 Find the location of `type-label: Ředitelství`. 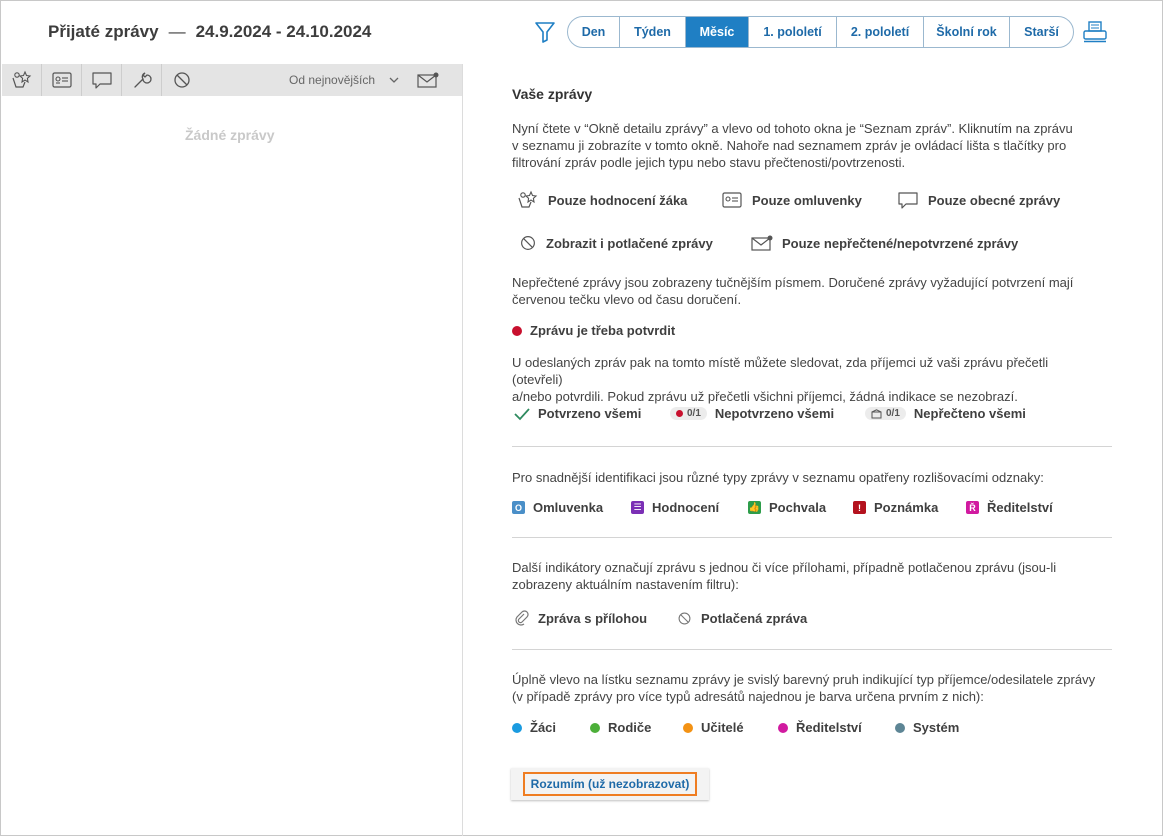

type-label: Ředitelství is located at coordinates (1020, 507).